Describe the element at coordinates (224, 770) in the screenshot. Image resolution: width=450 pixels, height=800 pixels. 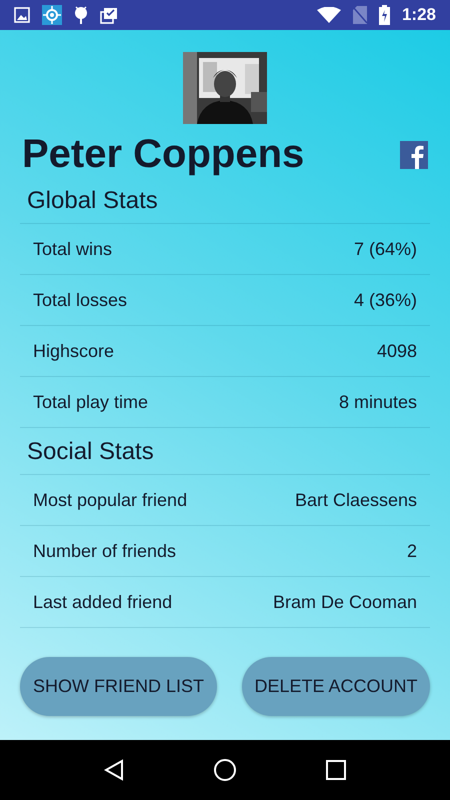
I see `home-icon` at that location.